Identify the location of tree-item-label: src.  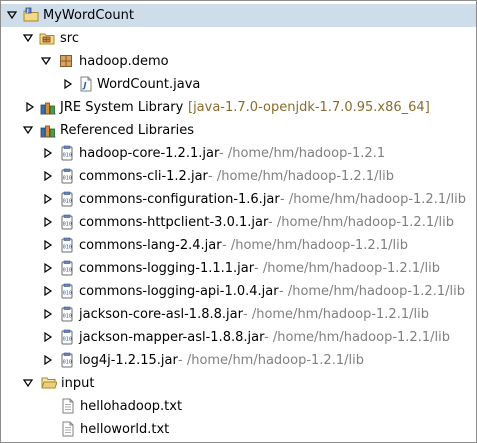
(69, 38).